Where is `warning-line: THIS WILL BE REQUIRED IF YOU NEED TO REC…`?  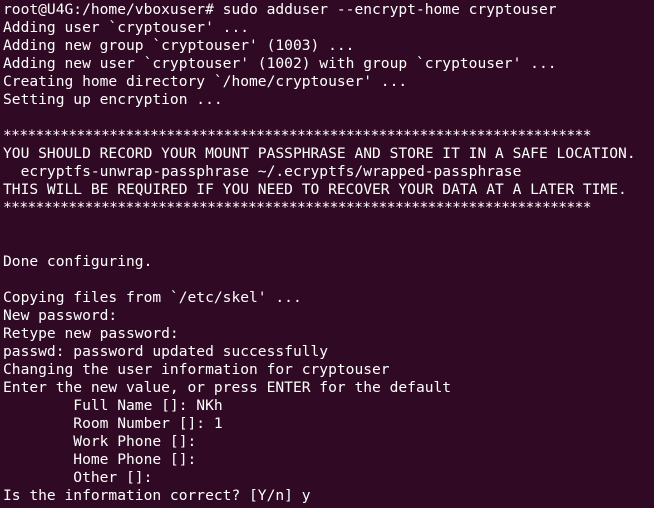
warning-line: THIS WILL BE REQUIRED IF YOU NEED TO REC… is located at coordinates (315, 189).